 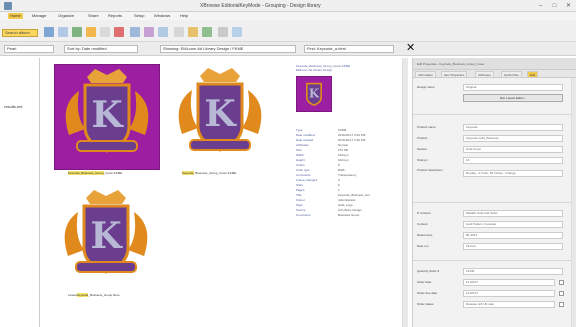 I want to click on quantity-field: 12345, so click(x=513, y=271).